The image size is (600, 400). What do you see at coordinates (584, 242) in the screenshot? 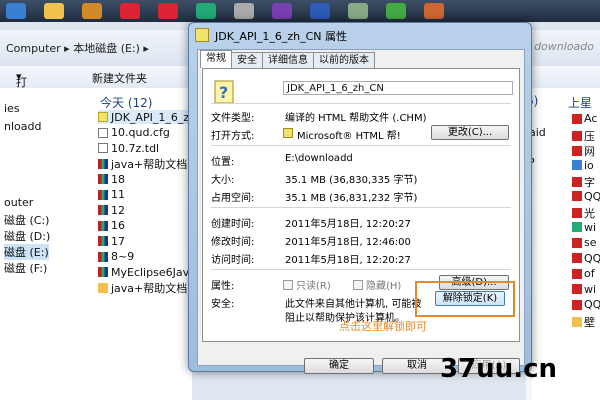
I see `file-list-item: se` at bounding box center [584, 242].